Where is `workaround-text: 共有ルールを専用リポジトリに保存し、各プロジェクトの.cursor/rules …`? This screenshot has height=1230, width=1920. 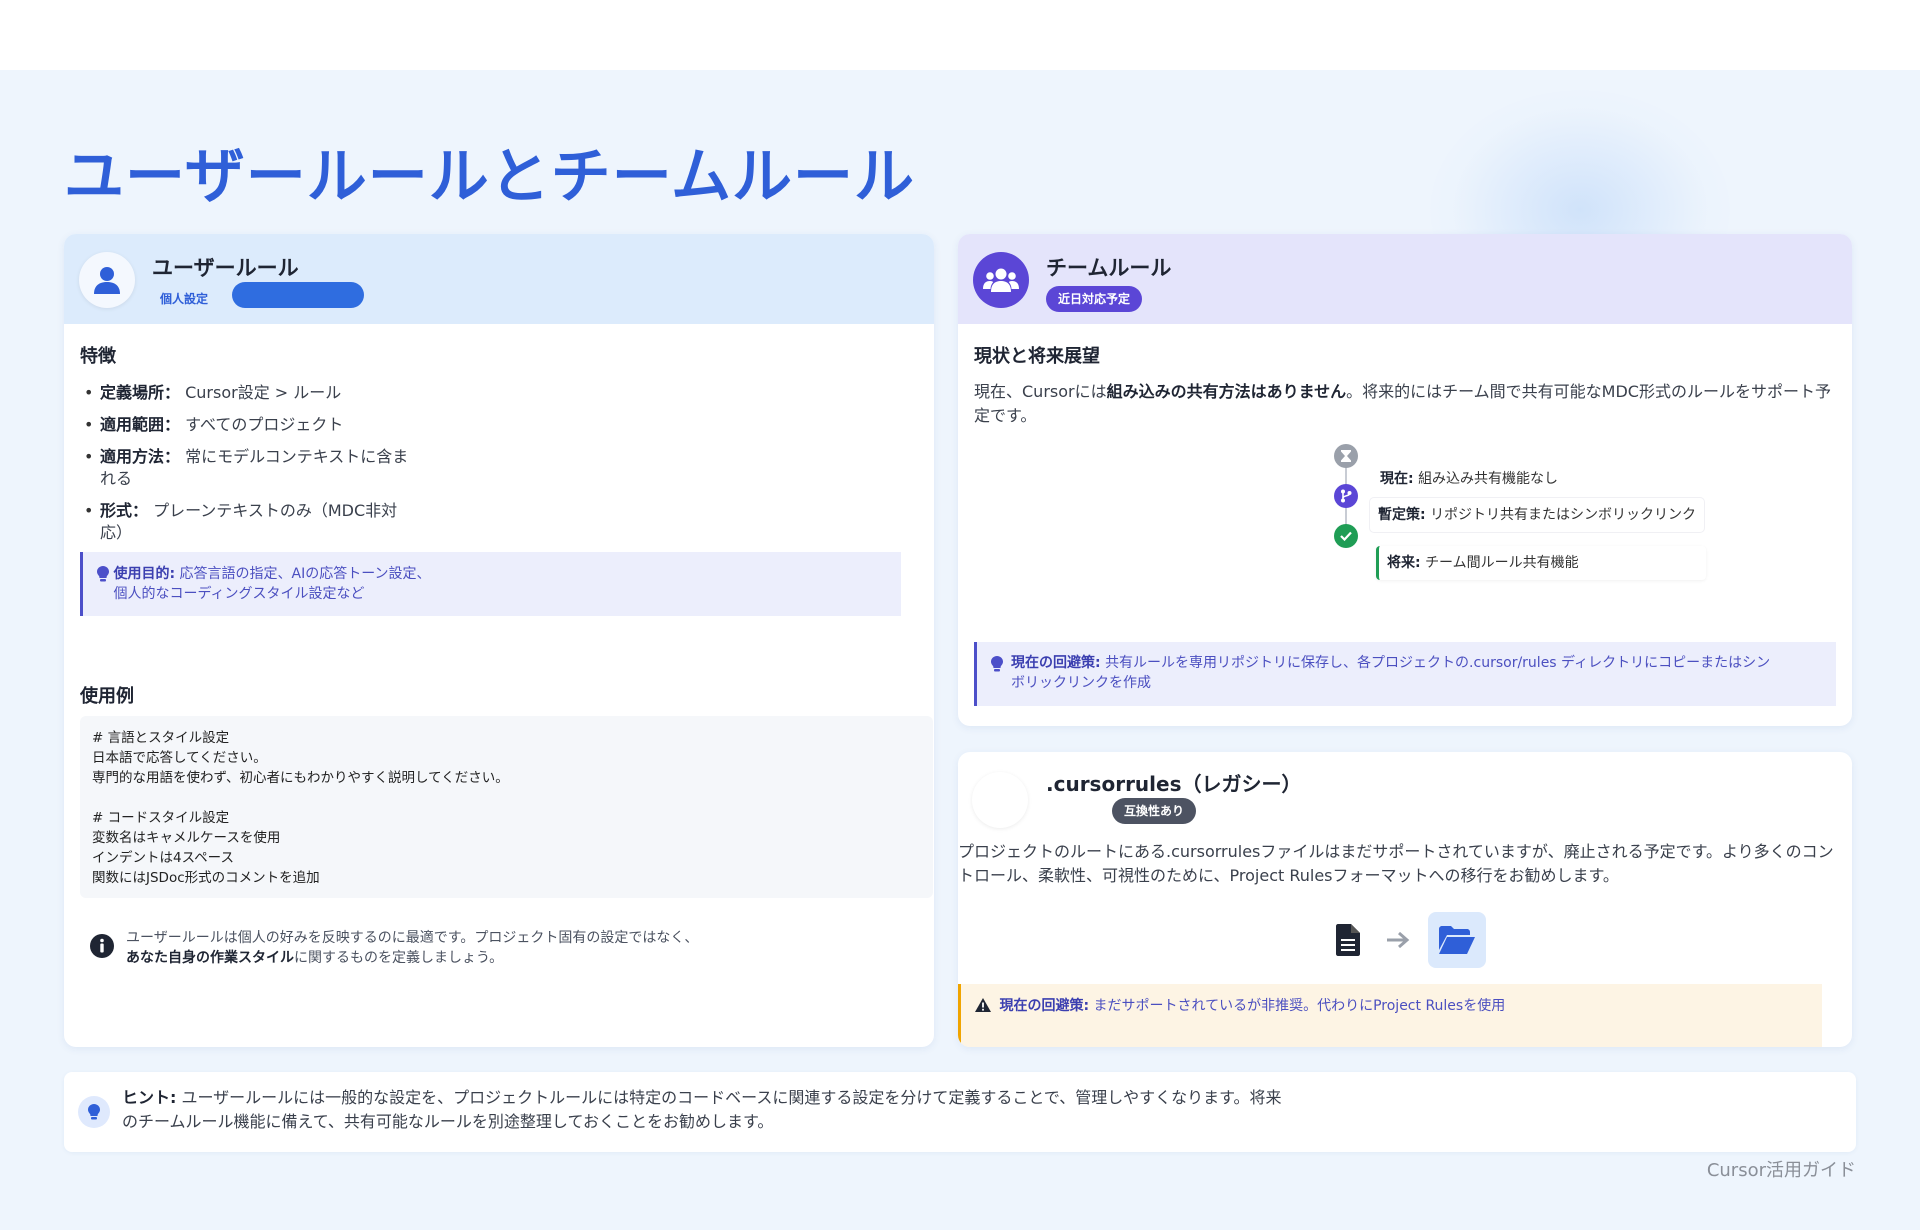
workaround-text: 共有ルールを専用リポジトリに保存し、各プロジェクトの.cursor/rules … is located at coordinates (1391, 673).